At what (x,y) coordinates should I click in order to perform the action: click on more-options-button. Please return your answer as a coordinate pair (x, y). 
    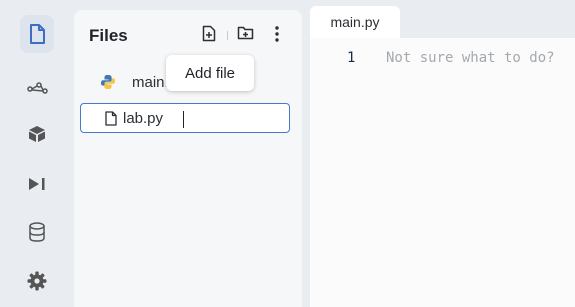
    Looking at the image, I should click on (277, 34).